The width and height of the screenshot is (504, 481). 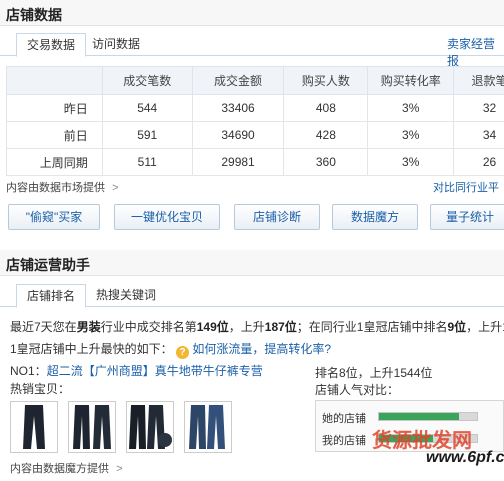 I want to click on table-cell: 408, so click(x=326, y=108).